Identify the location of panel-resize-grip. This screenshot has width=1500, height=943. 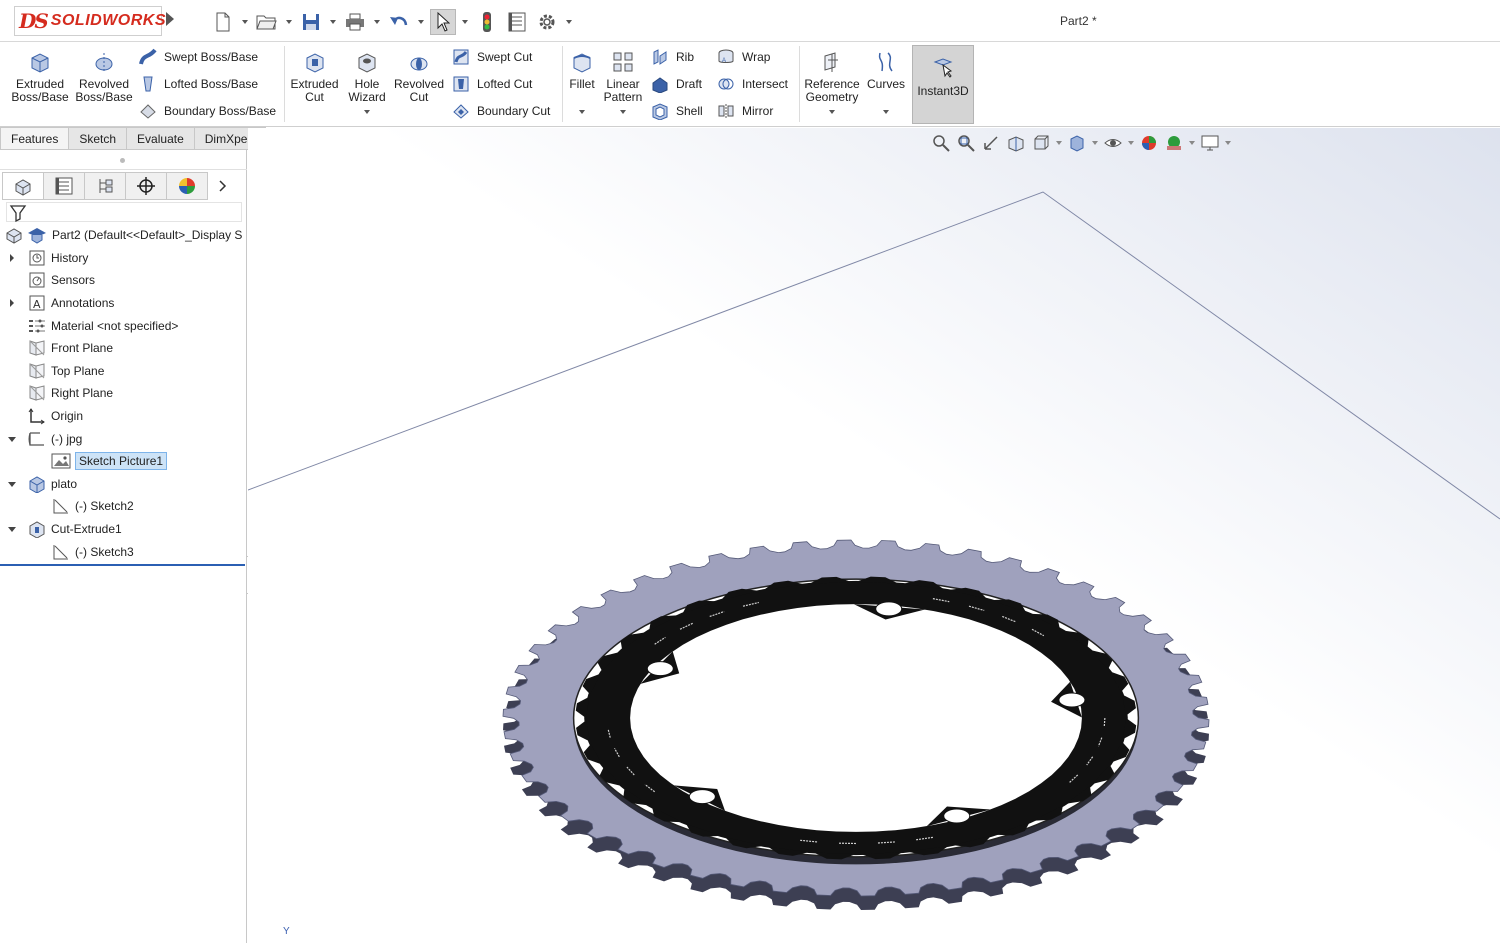
(123, 160).